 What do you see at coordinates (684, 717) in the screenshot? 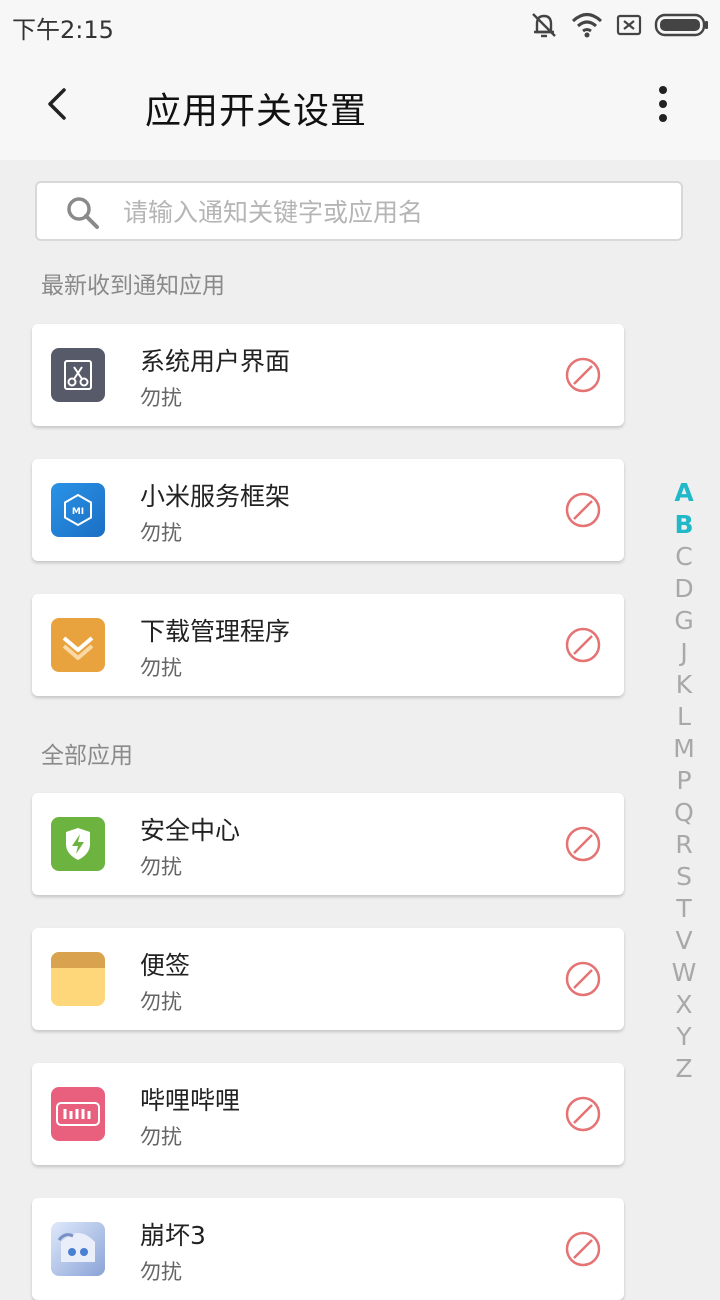
I see `index-letter-l: L` at bounding box center [684, 717].